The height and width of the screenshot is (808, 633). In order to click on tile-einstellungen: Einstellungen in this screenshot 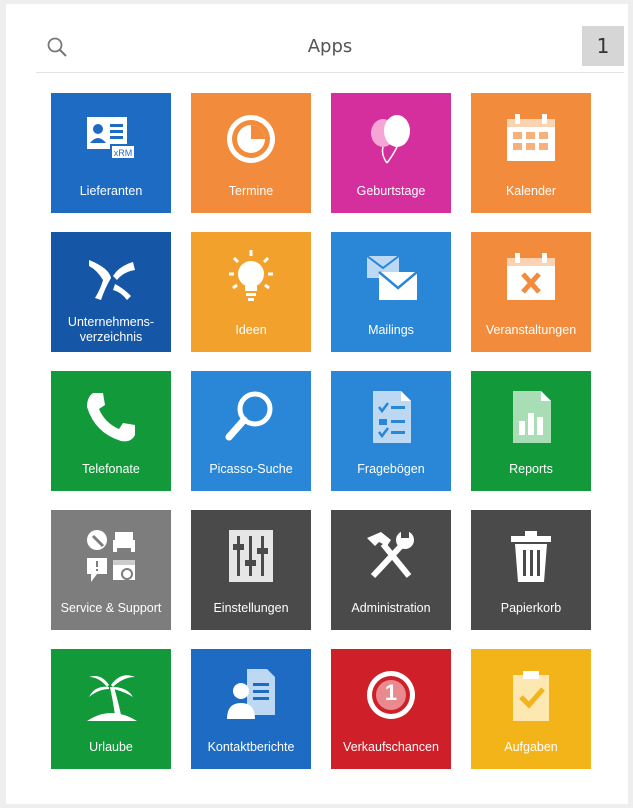, I will do `click(251, 570)`.